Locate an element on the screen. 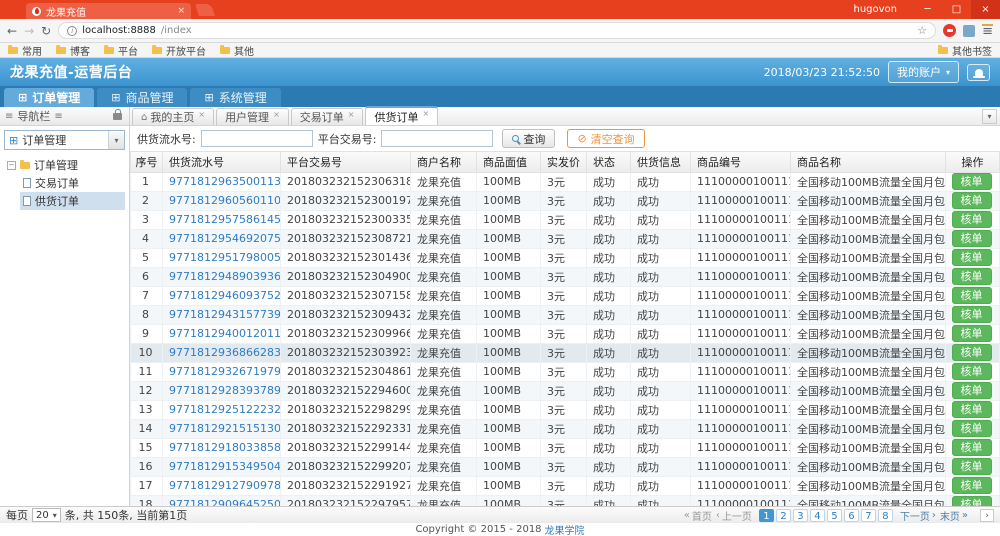  page-number-button: 5 is located at coordinates (834, 515).